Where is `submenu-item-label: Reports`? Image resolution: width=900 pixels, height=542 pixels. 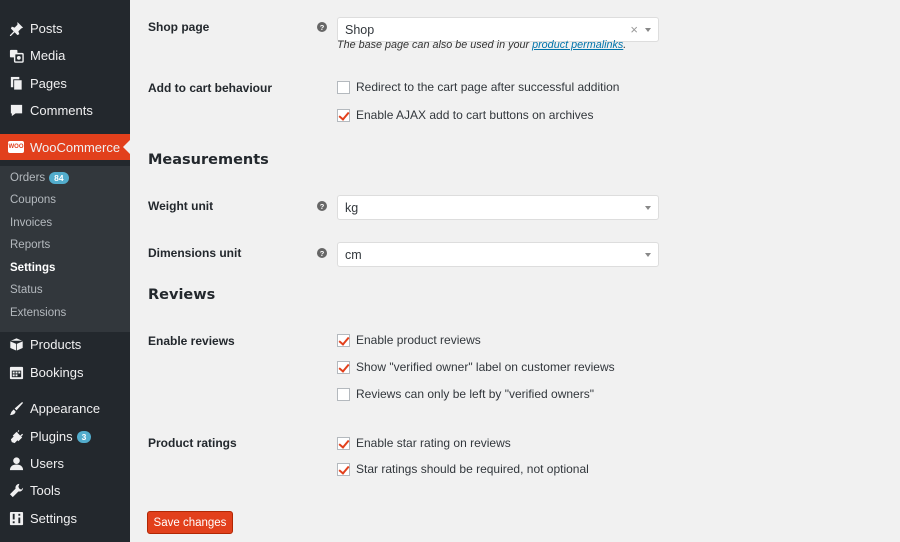 submenu-item-label: Reports is located at coordinates (30, 245).